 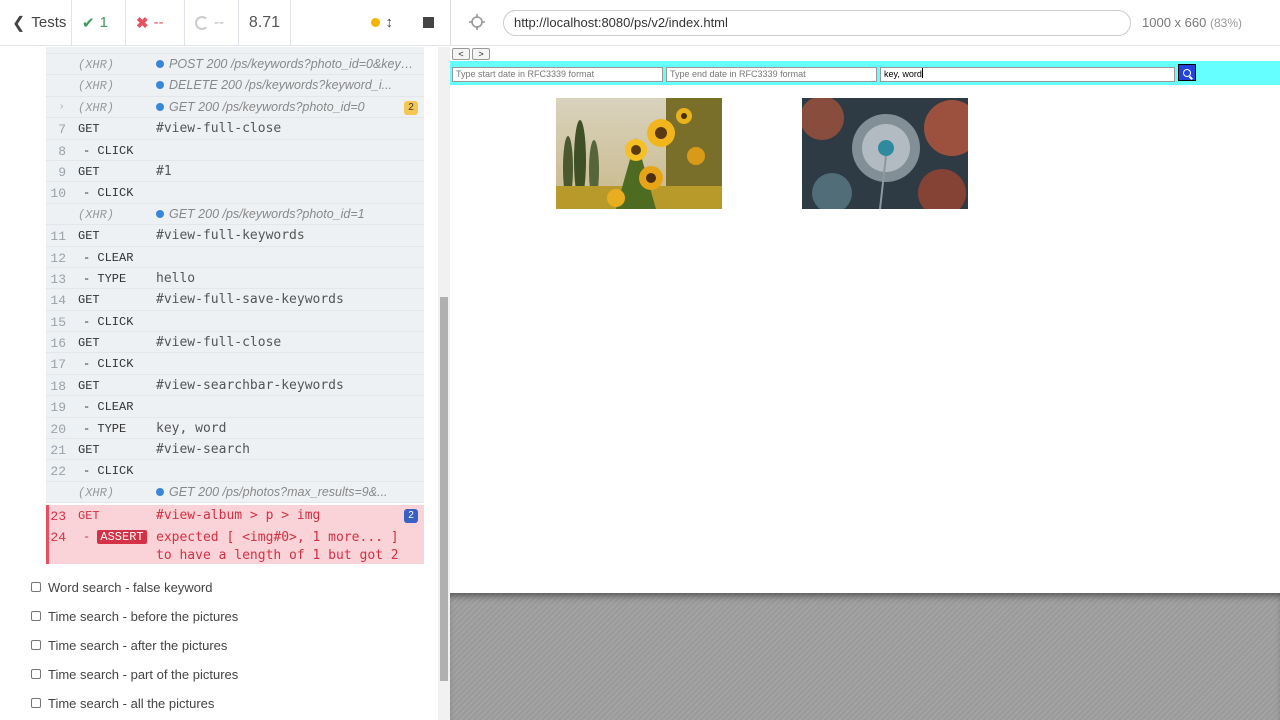 What do you see at coordinates (219, 129) in the screenshot?
I see `log-row-message: #view-full-close` at bounding box center [219, 129].